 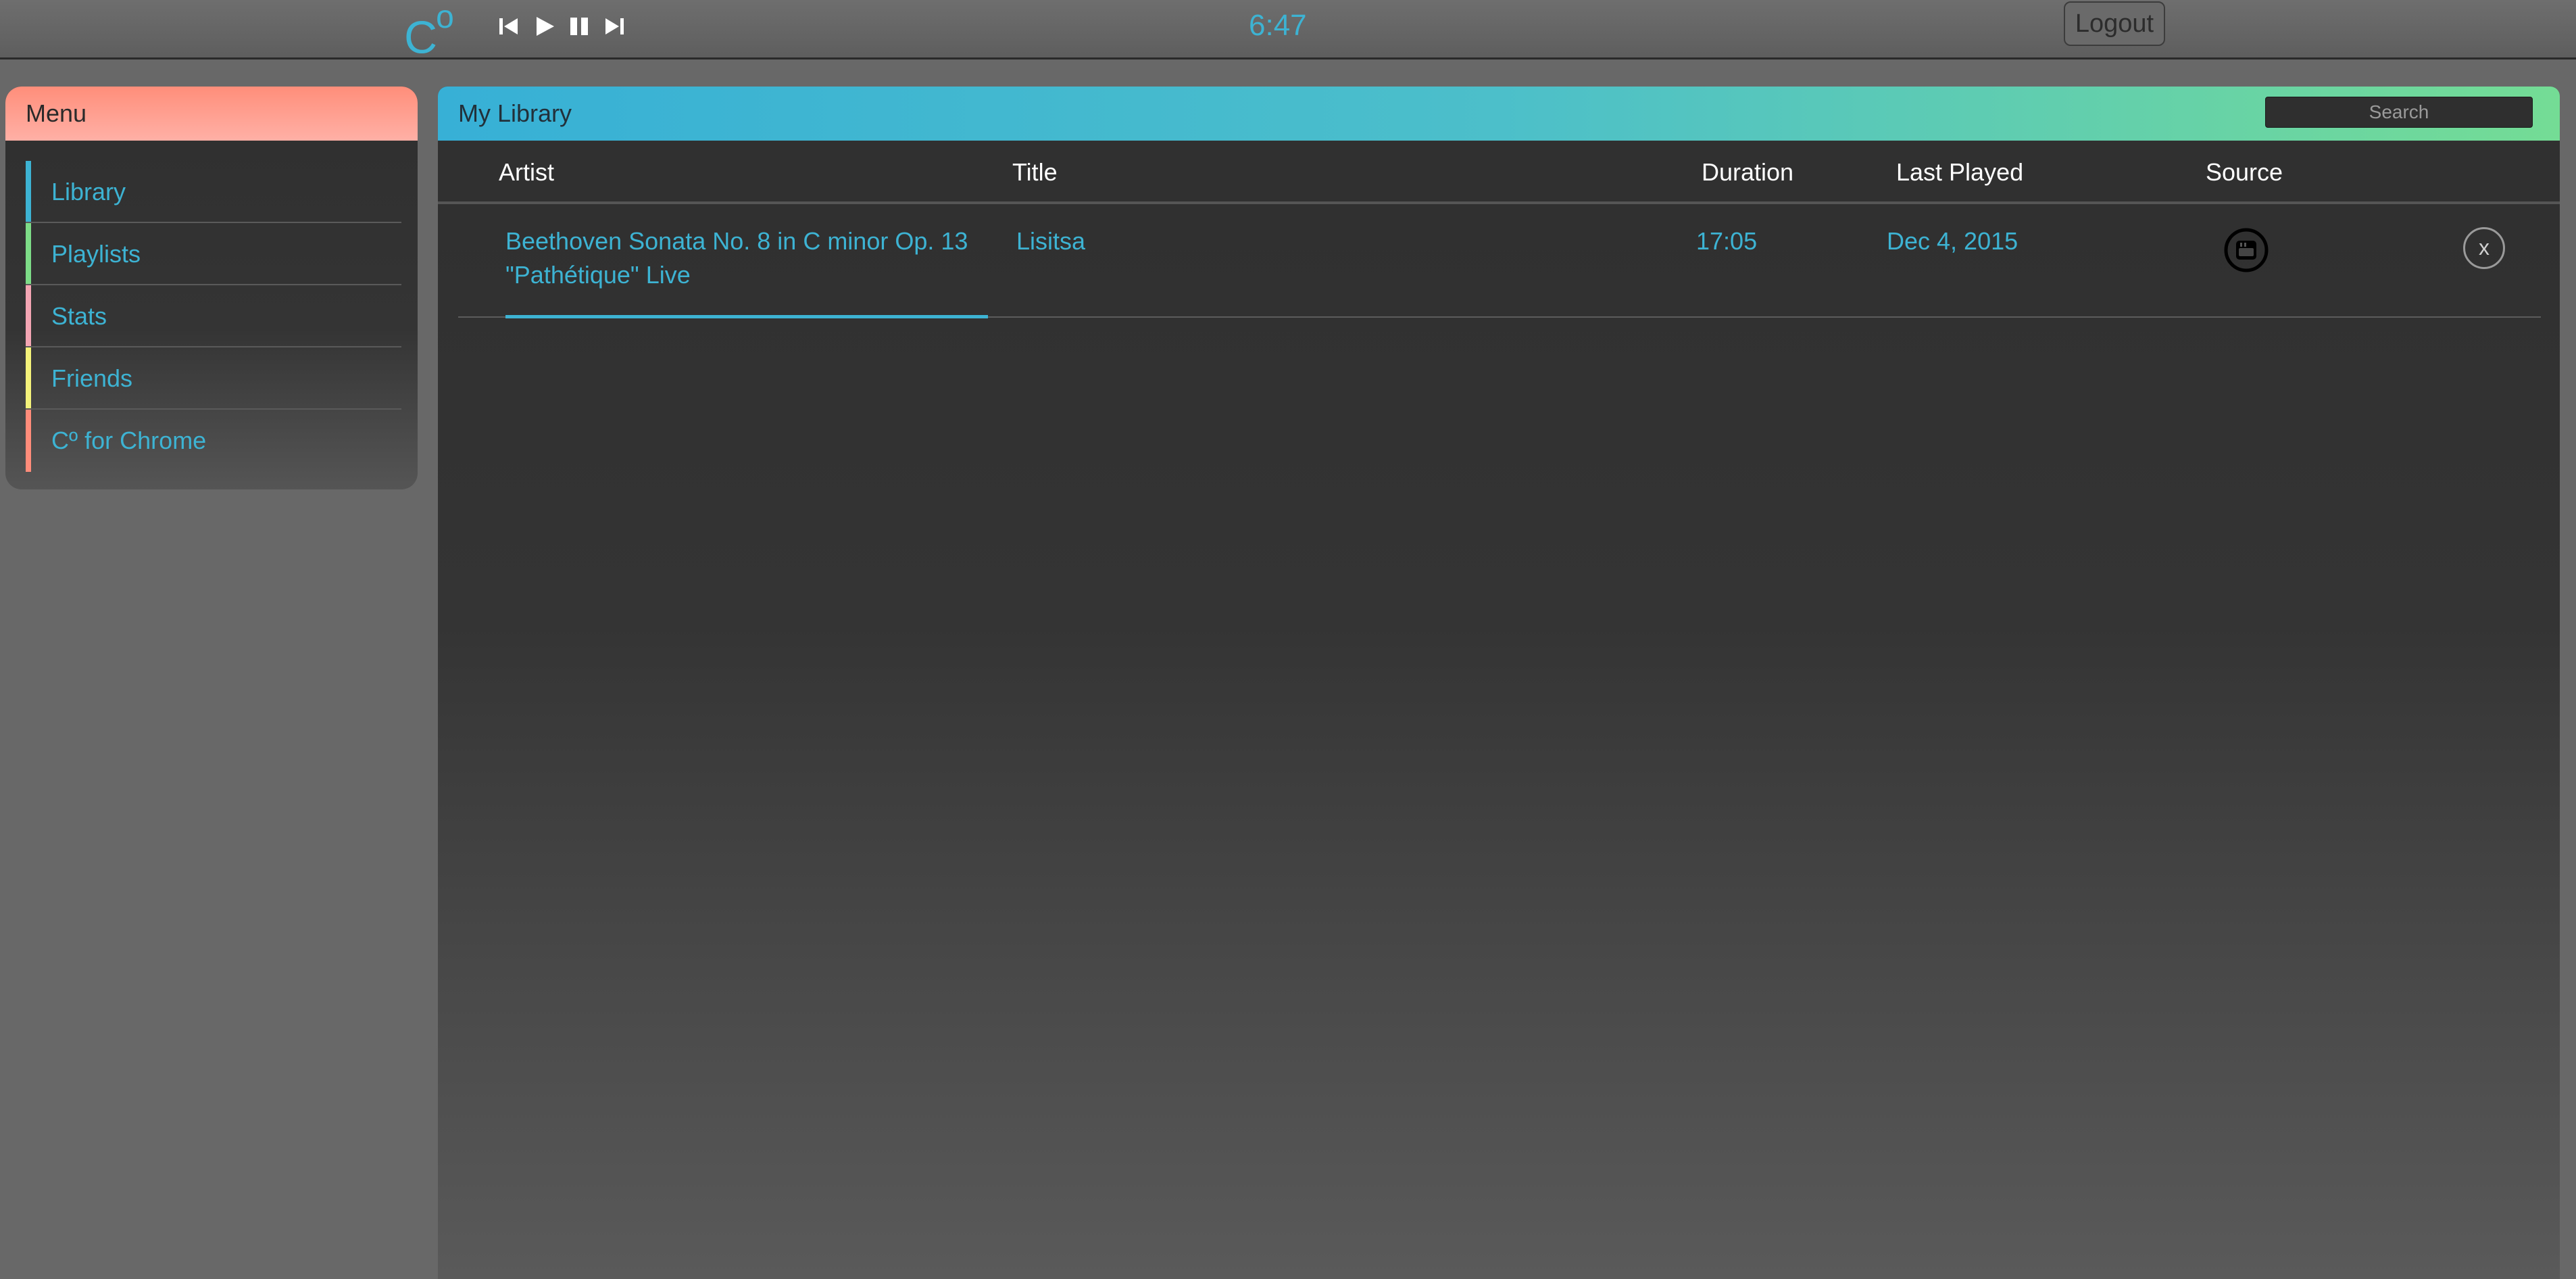 What do you see at coordinates (1499, 172) in the screenshot?
I see `table-header: Artist Title Duration Last Played Source` at bounding box center [1499, 172].